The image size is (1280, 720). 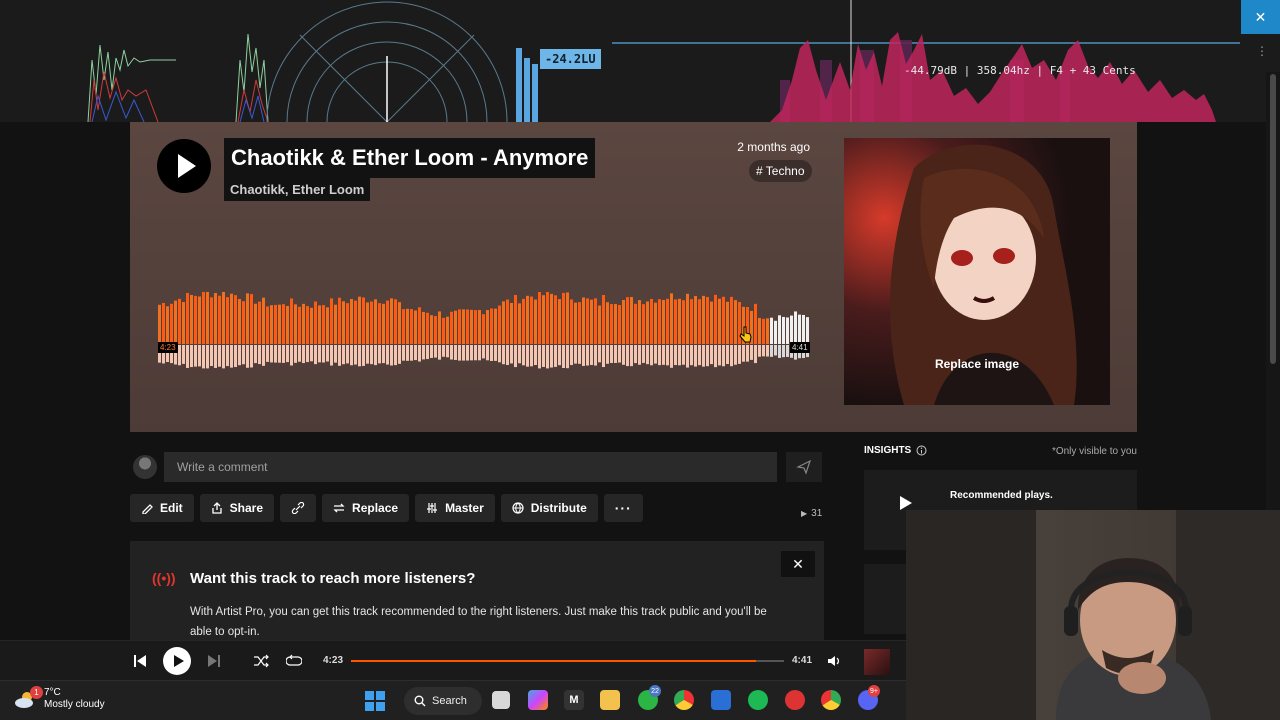 I want to click on send-comment-button, so click(x=804, y=467).